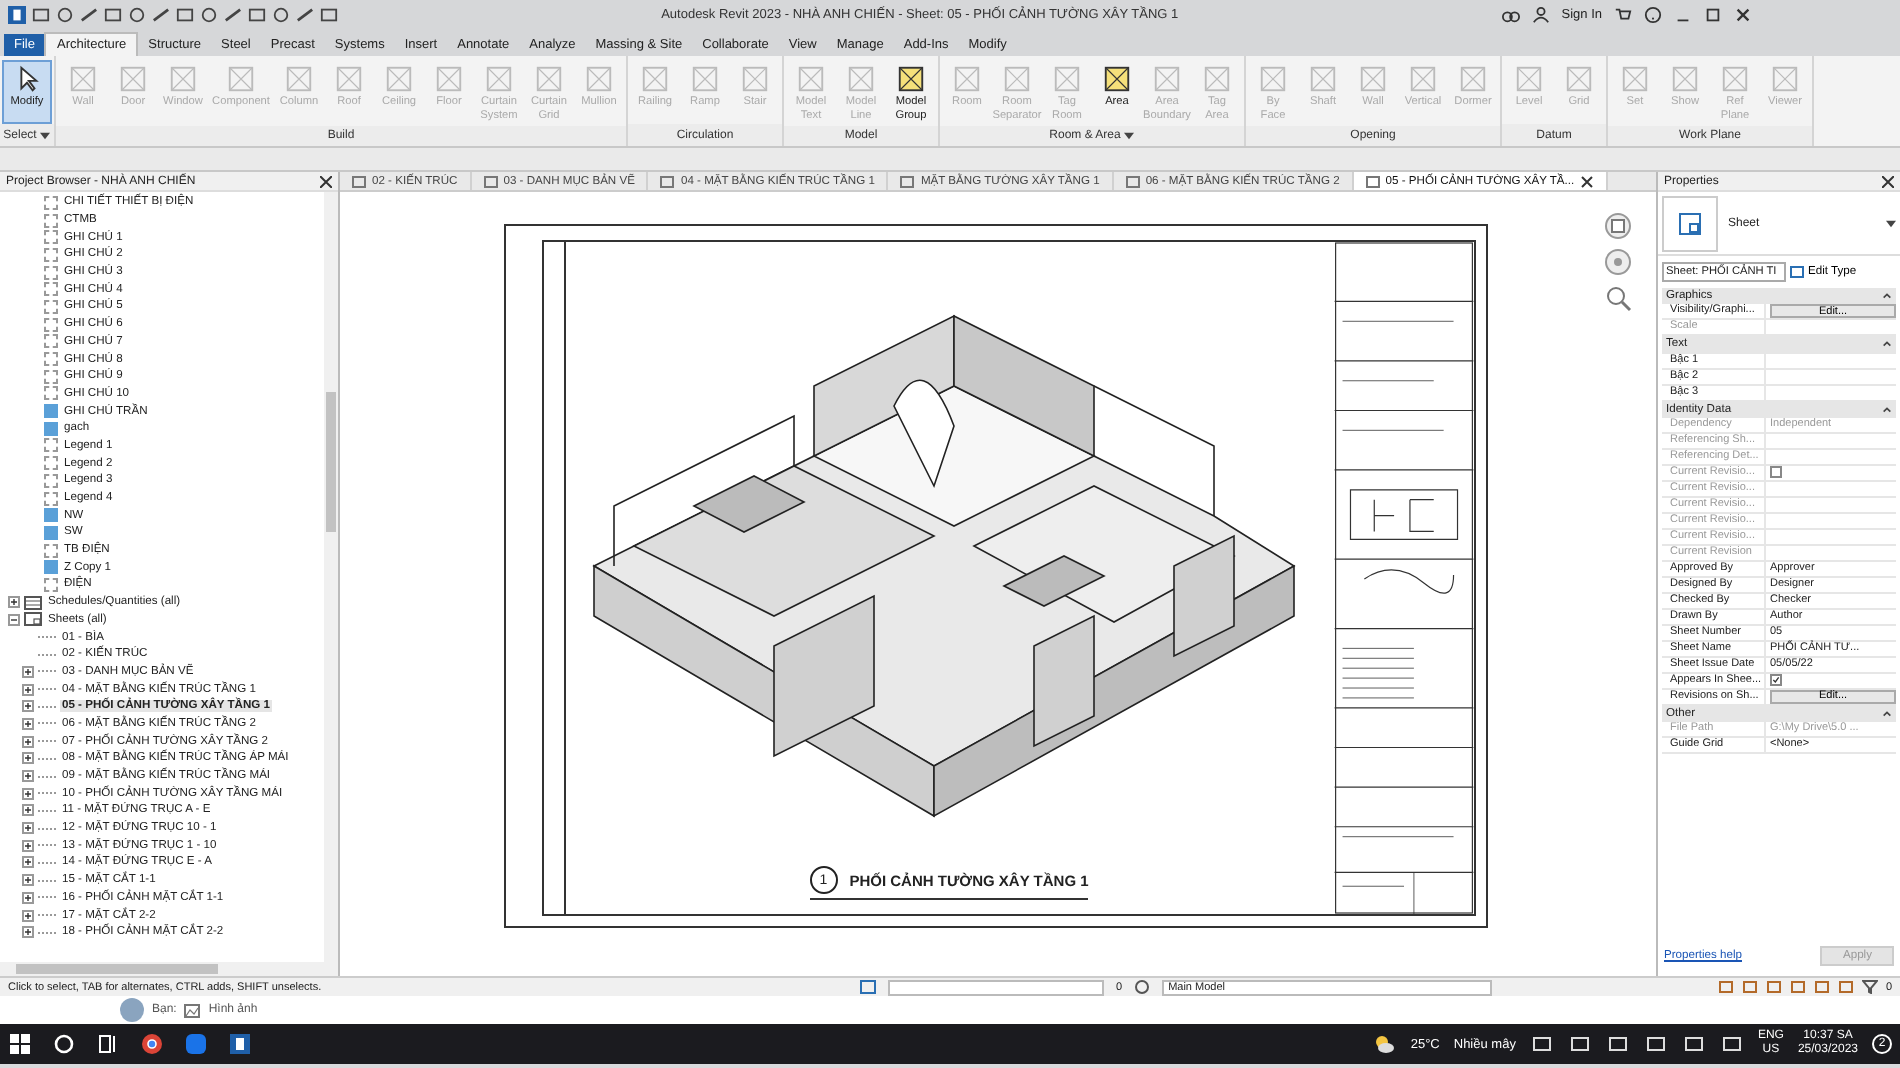 The image size is (1900, 1068). Describe the element at coordinates (1618, 226) in the screenshot. I see `view-cube-icon` at that location.